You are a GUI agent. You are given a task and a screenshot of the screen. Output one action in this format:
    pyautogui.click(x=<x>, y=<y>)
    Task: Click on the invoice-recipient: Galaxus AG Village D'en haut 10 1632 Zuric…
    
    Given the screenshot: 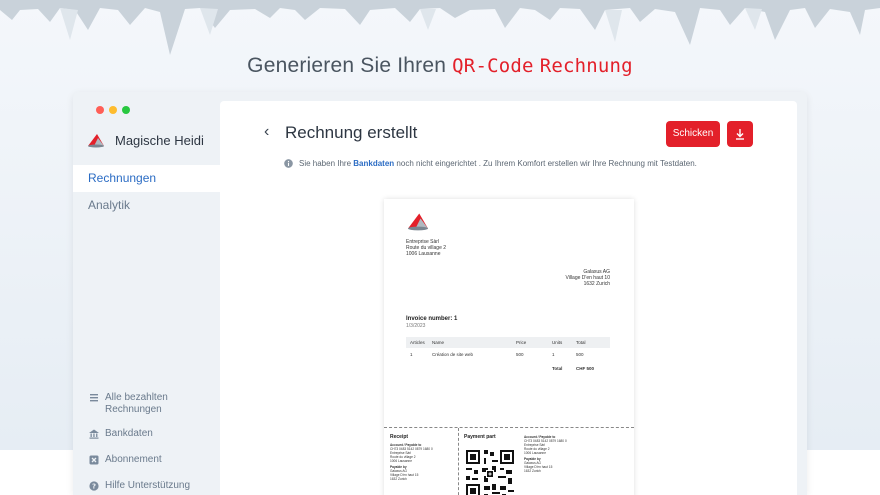 What is the action you would take?
    pyautogui.click(x=587, y=278)
    